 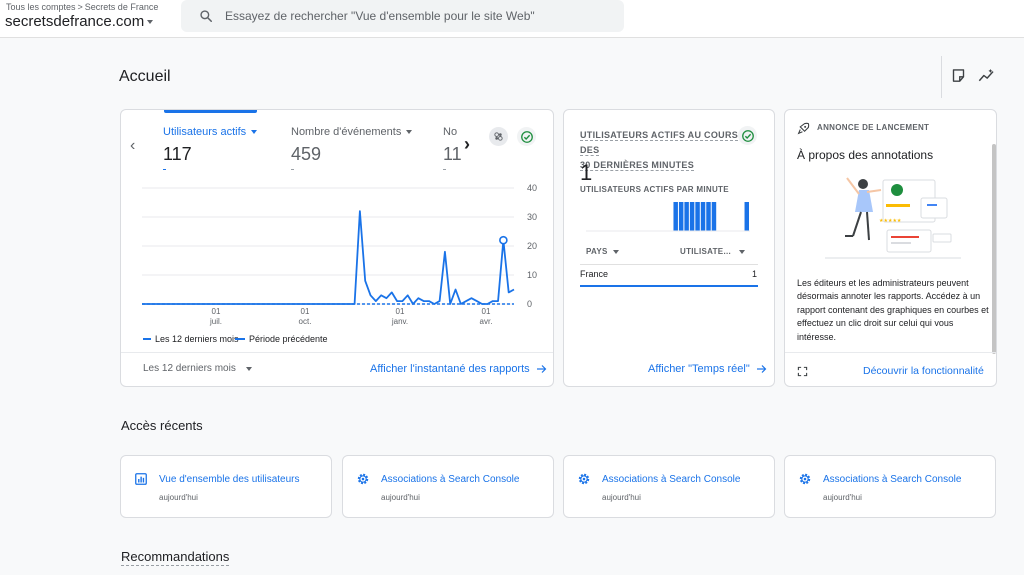 I want to click on y-tick-label: 30, so click(x=532, y=217).